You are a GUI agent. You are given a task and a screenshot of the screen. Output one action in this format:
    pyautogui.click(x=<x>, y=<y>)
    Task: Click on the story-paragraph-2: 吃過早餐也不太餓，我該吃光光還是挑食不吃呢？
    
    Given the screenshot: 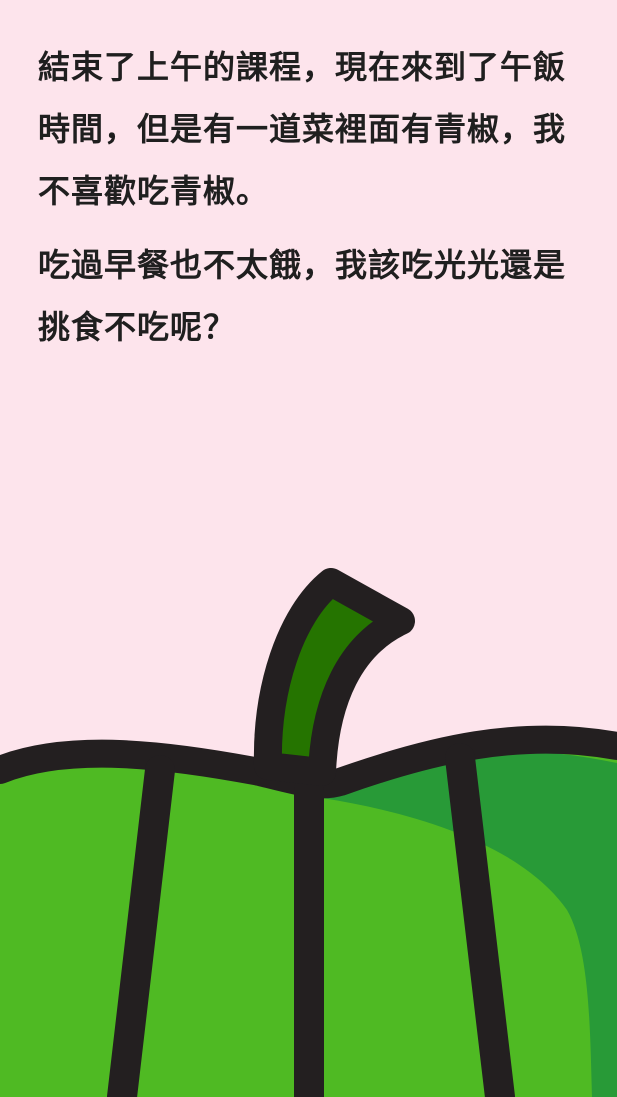 What is the action you would take?
    pyautogui.click(x=302, y=296)
    